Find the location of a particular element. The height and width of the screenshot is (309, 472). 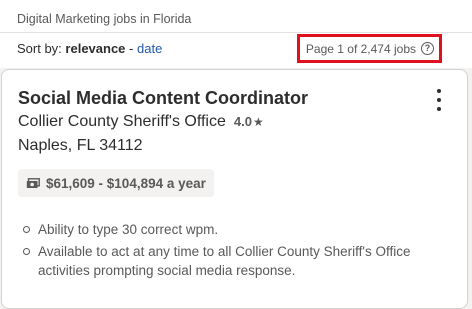

header-divider is located at coordinates (236, 32).